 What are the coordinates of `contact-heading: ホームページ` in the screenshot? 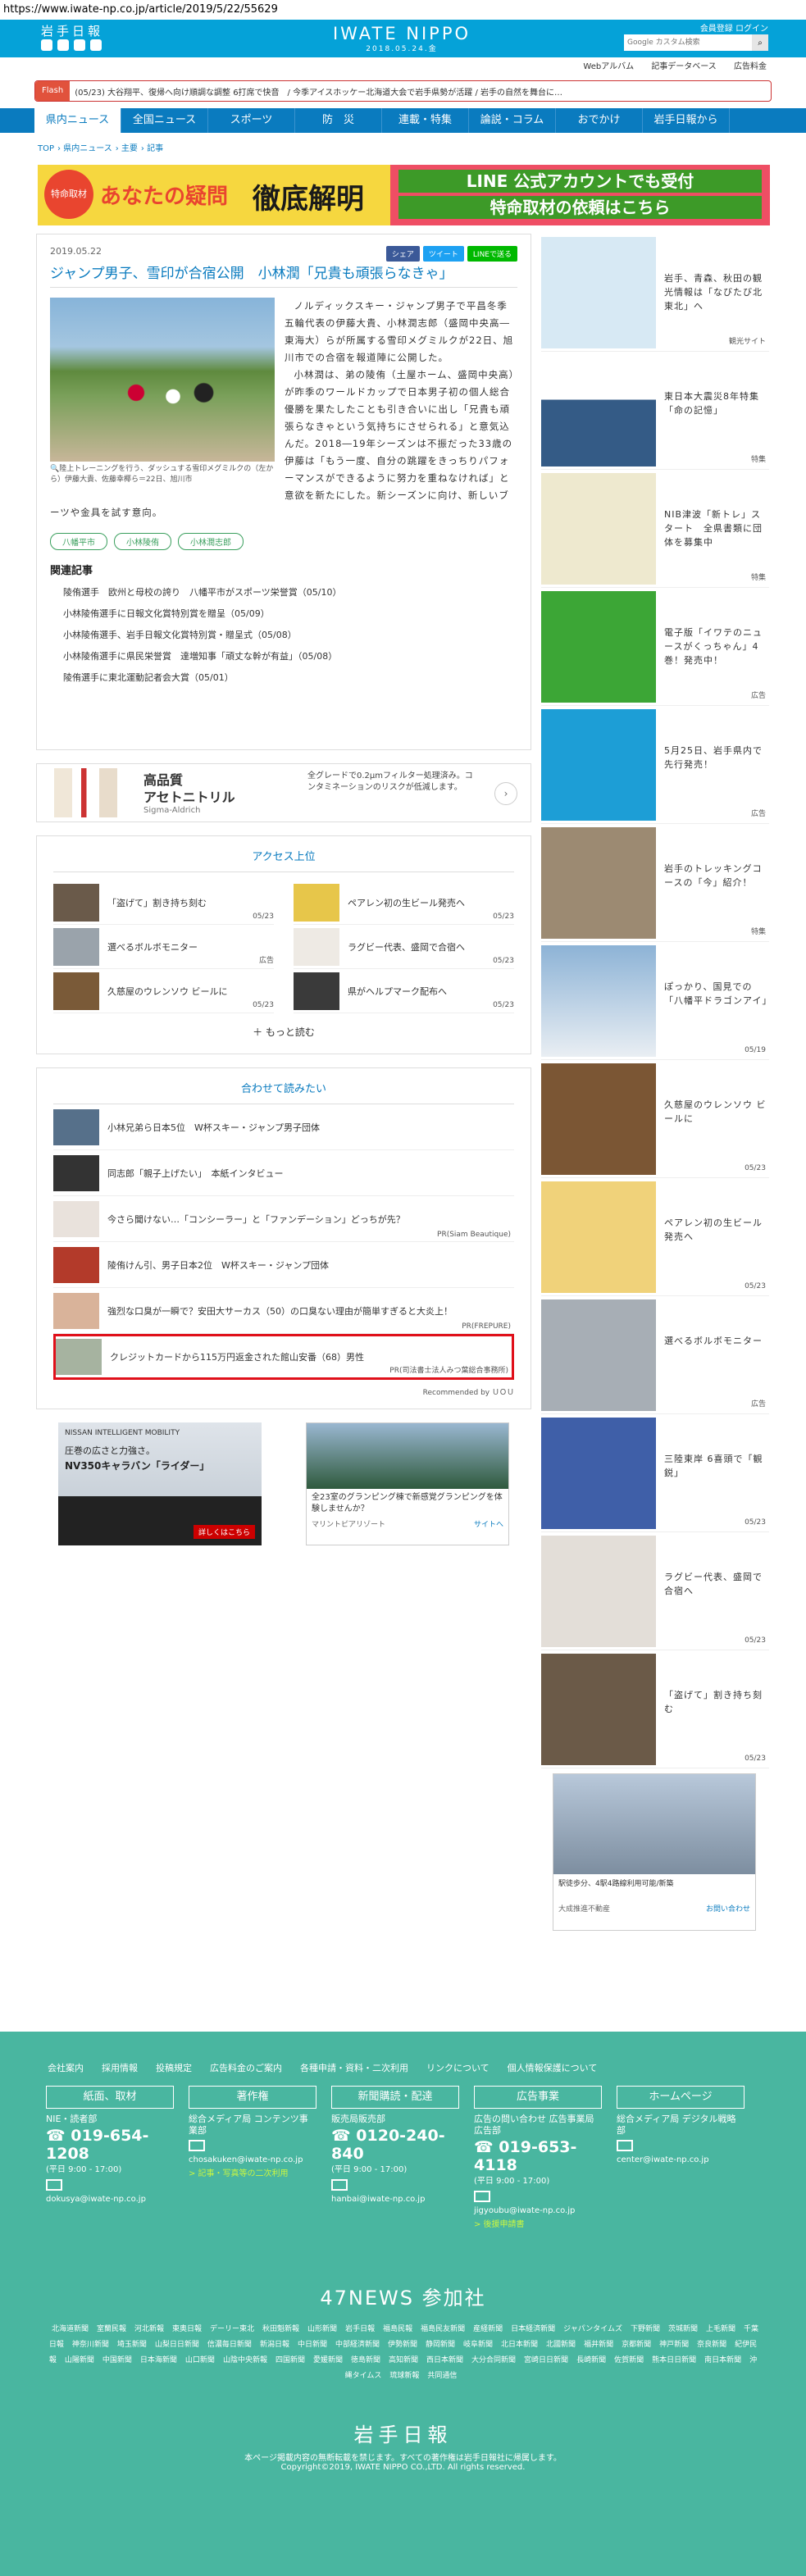 It's located at (681, 2097).